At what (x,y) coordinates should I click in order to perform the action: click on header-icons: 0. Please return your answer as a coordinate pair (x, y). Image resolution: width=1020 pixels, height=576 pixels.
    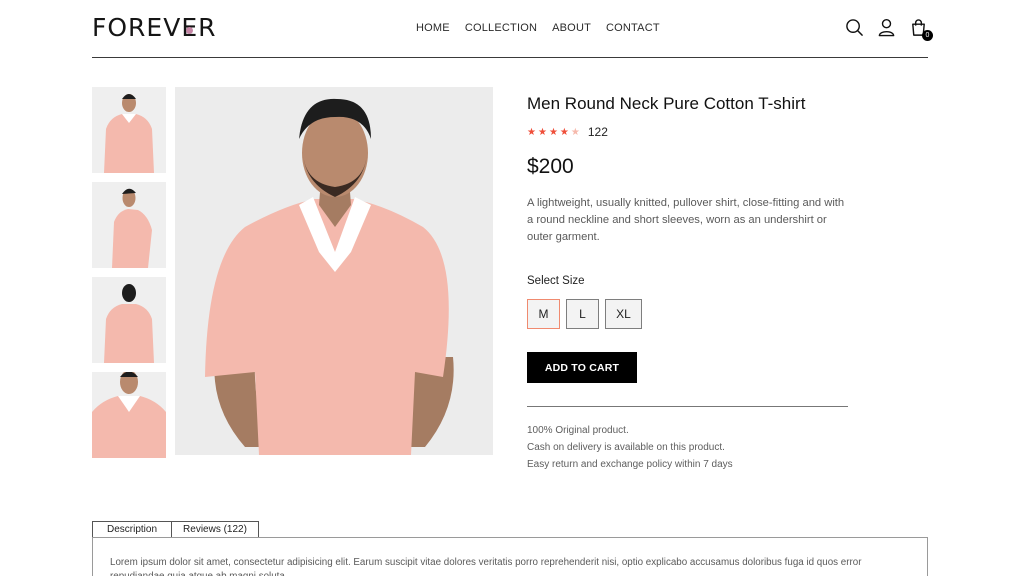
    Looking at the image, I should click on (889, 29).